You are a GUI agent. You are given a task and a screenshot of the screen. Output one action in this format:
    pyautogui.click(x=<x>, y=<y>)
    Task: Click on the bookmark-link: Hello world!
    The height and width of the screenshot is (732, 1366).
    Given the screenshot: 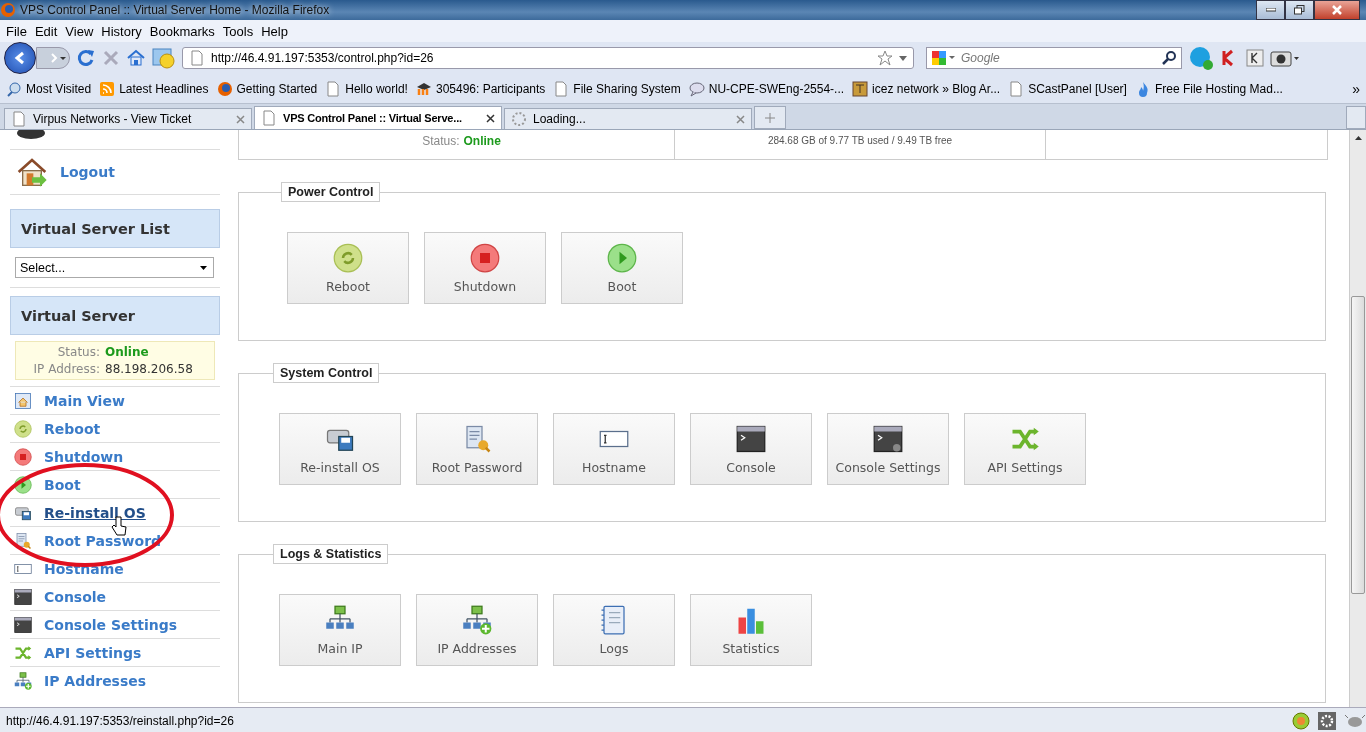 What is the action you would take?
    pyautogui.click(x=376, y=88)
    